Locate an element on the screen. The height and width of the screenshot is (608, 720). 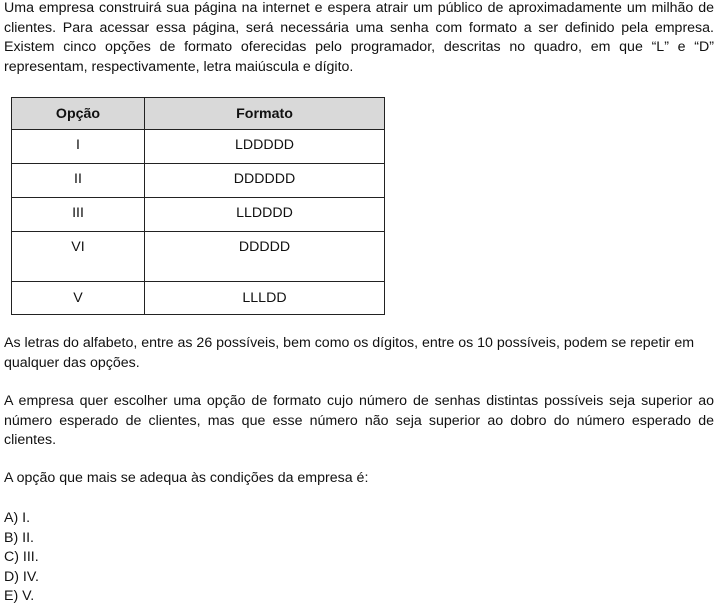
answer-option-a: A) I. is located at coordinates (21, 519).